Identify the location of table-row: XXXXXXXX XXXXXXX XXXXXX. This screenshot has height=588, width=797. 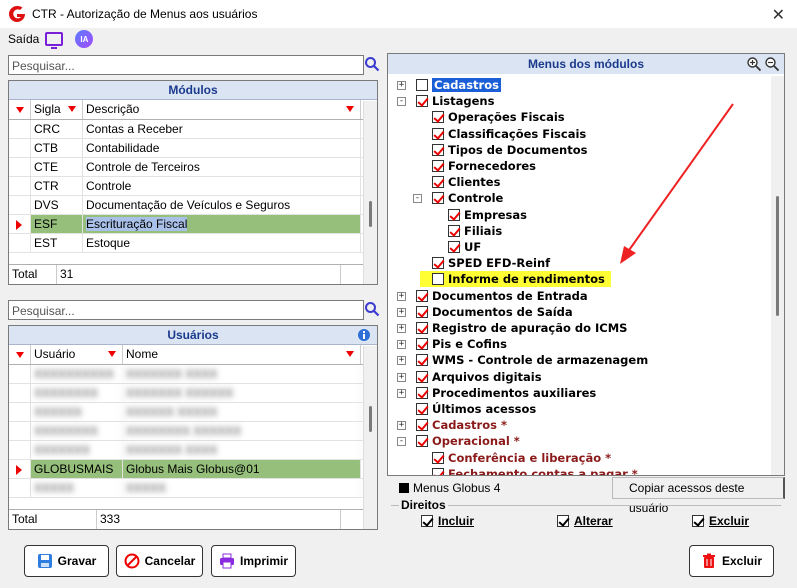
(193, 393).